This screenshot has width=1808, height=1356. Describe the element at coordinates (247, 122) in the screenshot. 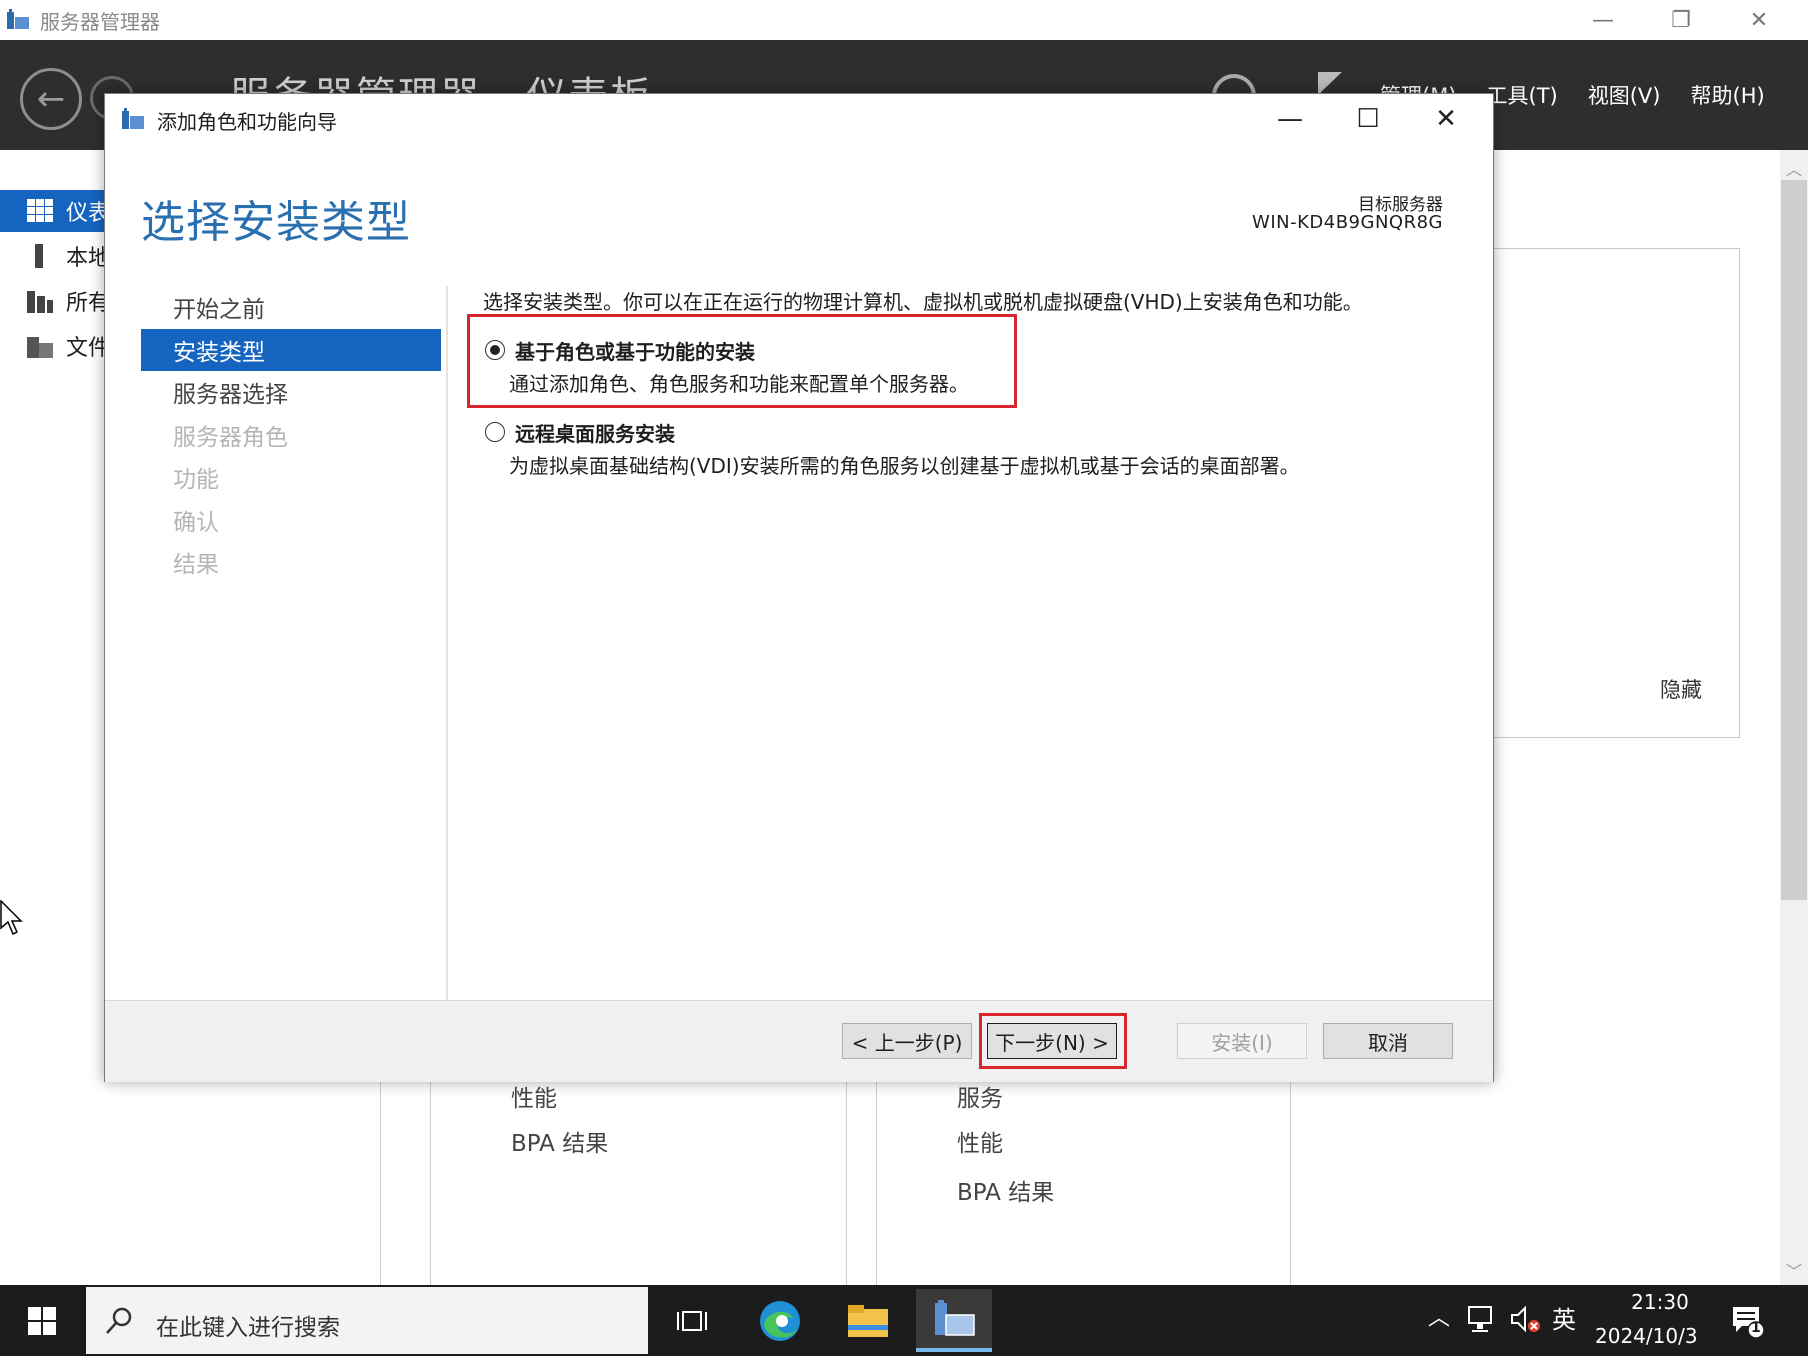

I see `wizard-title: 添加角色和功能向导` at that location.